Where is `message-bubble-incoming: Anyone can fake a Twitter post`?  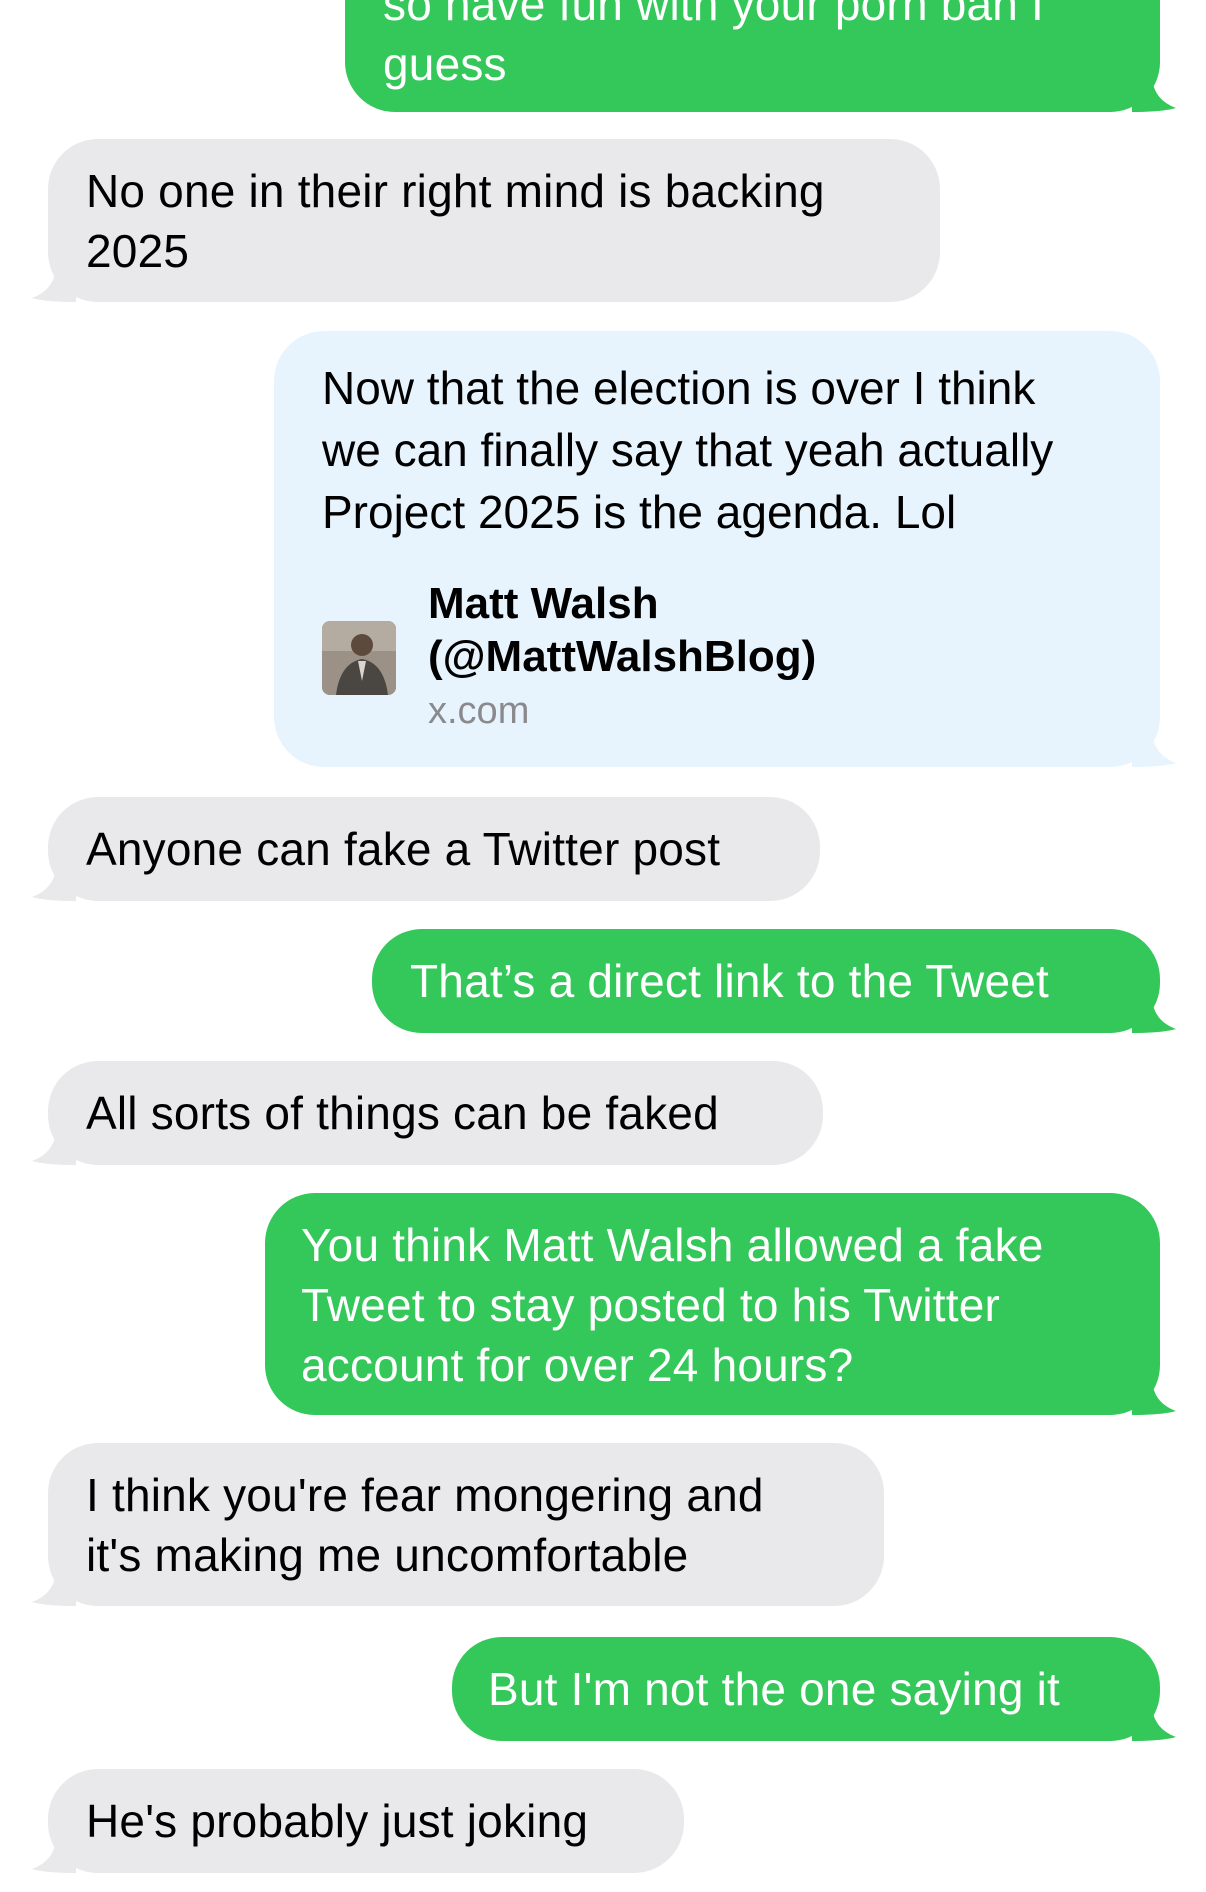 message-bubble-incoming: Anyone can fake a Twitter post is located at coordinates (426, 849).